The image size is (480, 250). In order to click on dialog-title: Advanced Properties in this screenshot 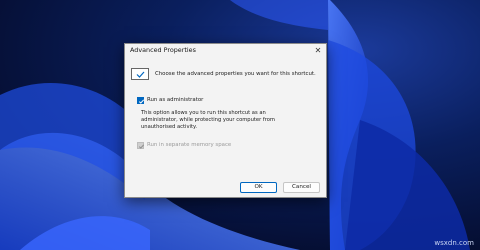, I will do `click(163, 50)`.